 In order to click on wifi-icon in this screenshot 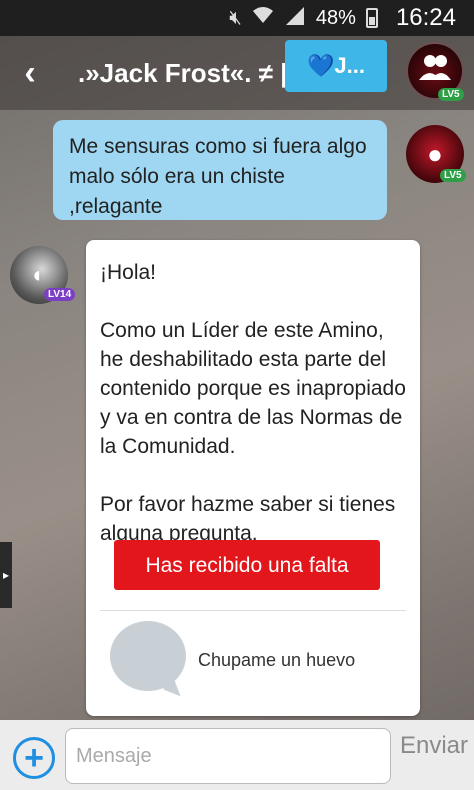, I will do `click(263, 18)`.